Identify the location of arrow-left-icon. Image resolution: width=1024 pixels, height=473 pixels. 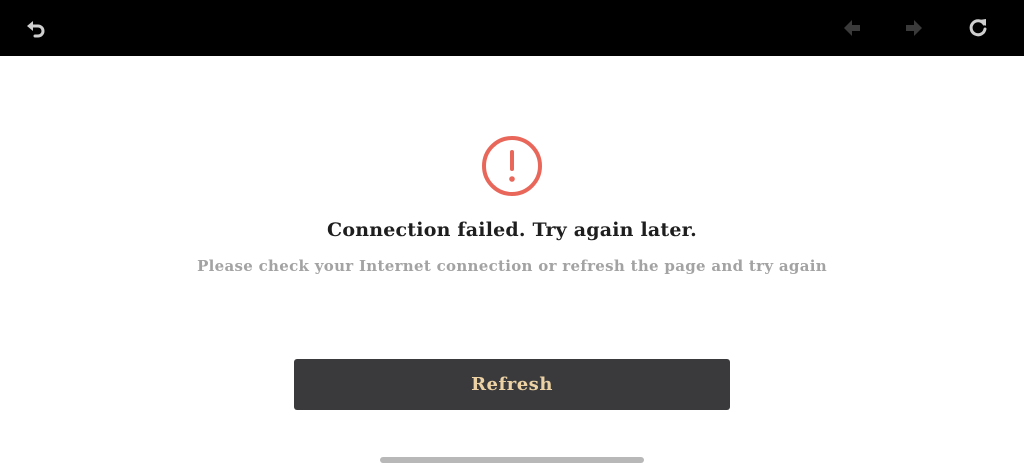
(852, 28).